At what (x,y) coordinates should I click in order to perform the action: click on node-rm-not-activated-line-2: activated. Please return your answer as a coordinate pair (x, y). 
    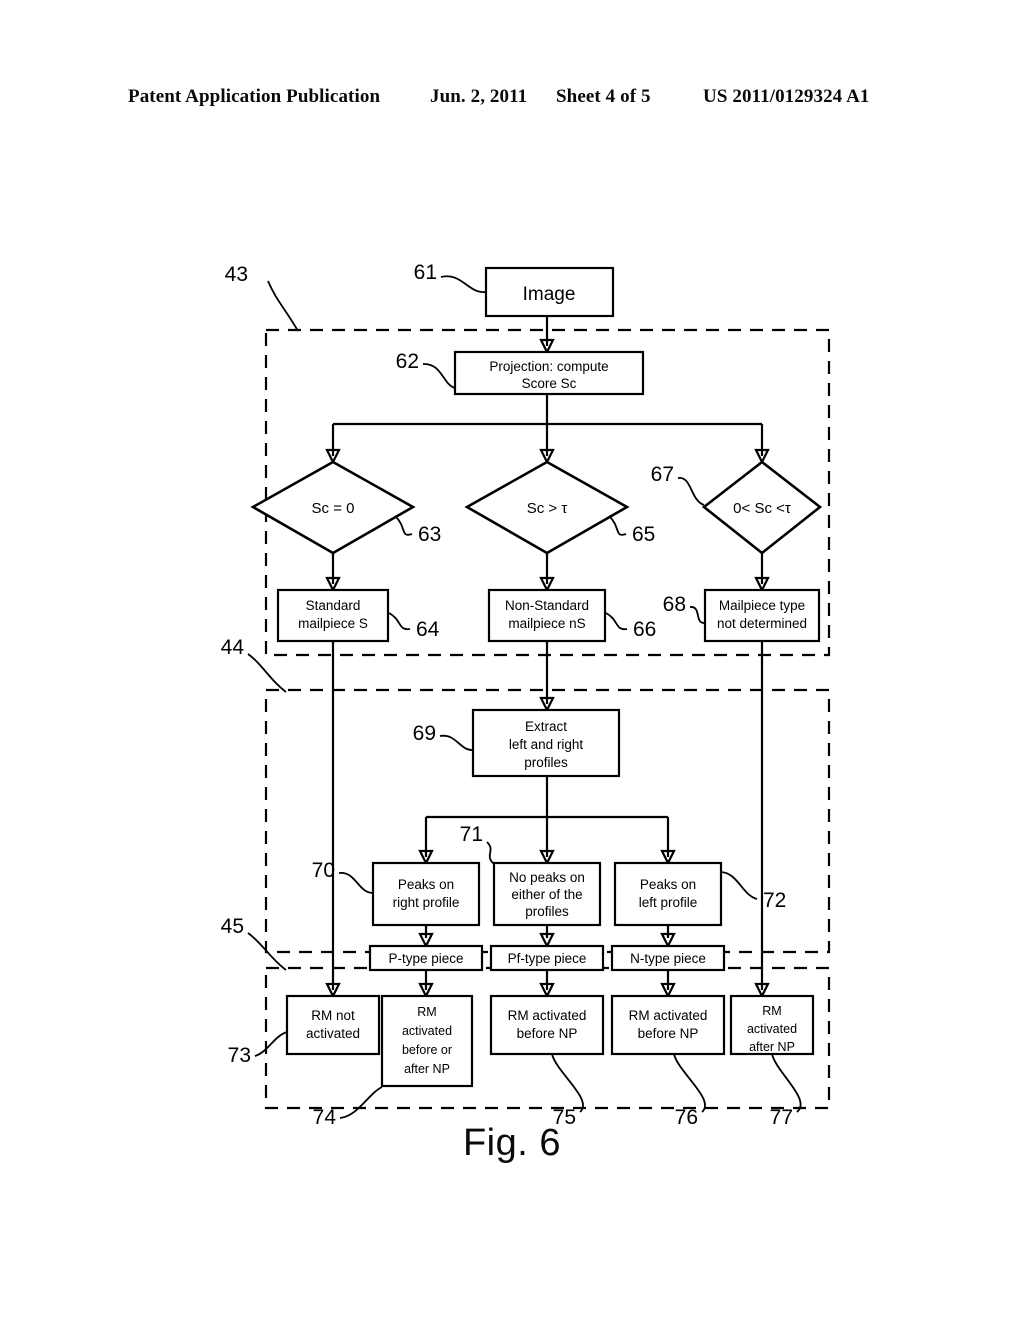
    Looking at the image, I should click on (333, 1033).